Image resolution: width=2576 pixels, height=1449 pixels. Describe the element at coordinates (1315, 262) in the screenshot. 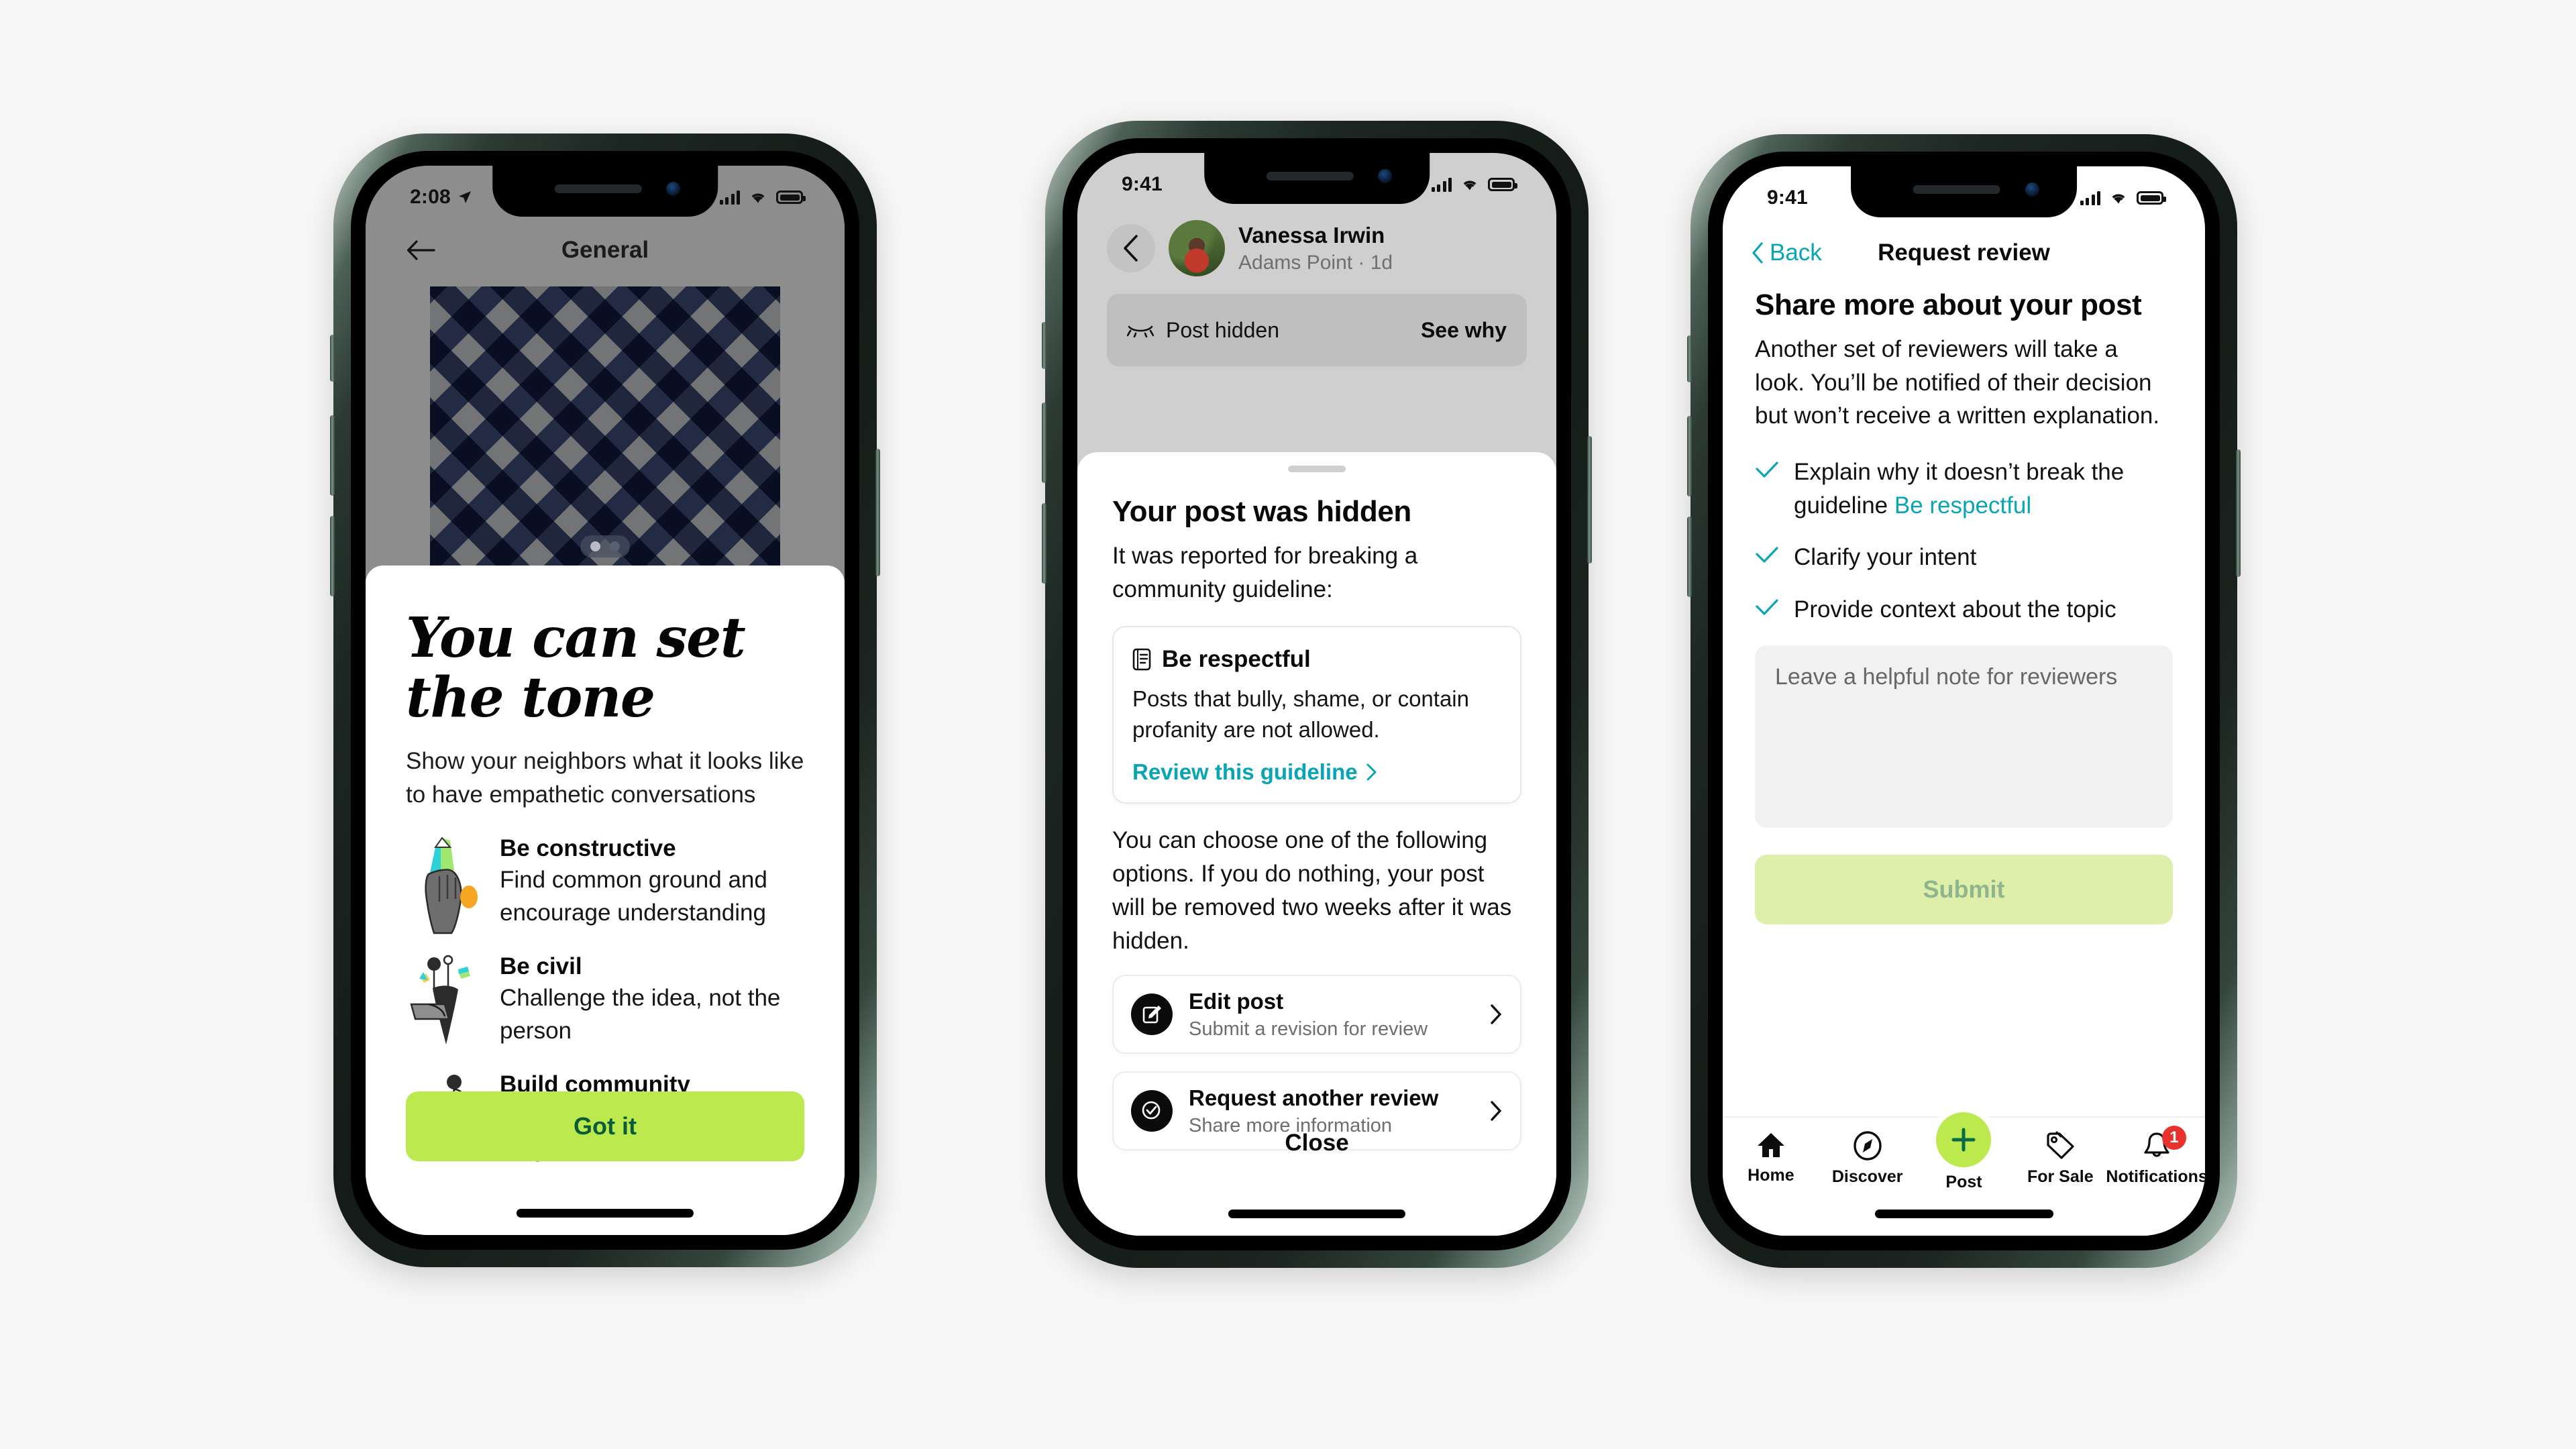

I see `author-meta: Adams Point · 1d` at that location.